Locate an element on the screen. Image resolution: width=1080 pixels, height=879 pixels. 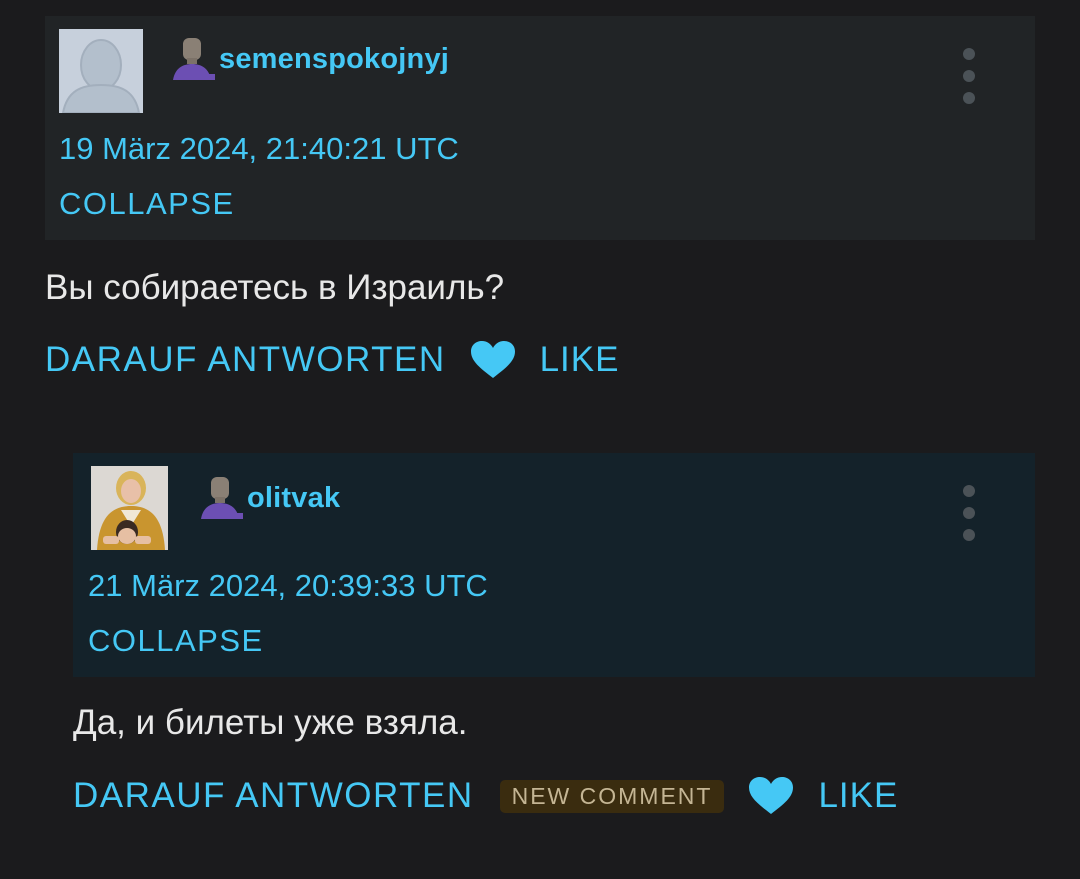
comment-timestamp: 21 März 2024, 20:39:33 UTC is located at coordinates (288, 586).